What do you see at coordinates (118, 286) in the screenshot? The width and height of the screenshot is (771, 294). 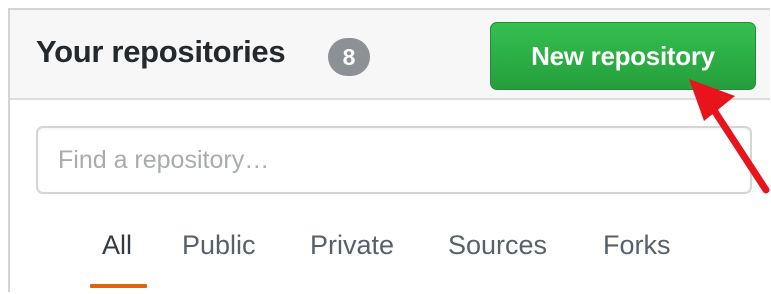 I see `selected-tab-indicator` at bounding box center [118, 286].